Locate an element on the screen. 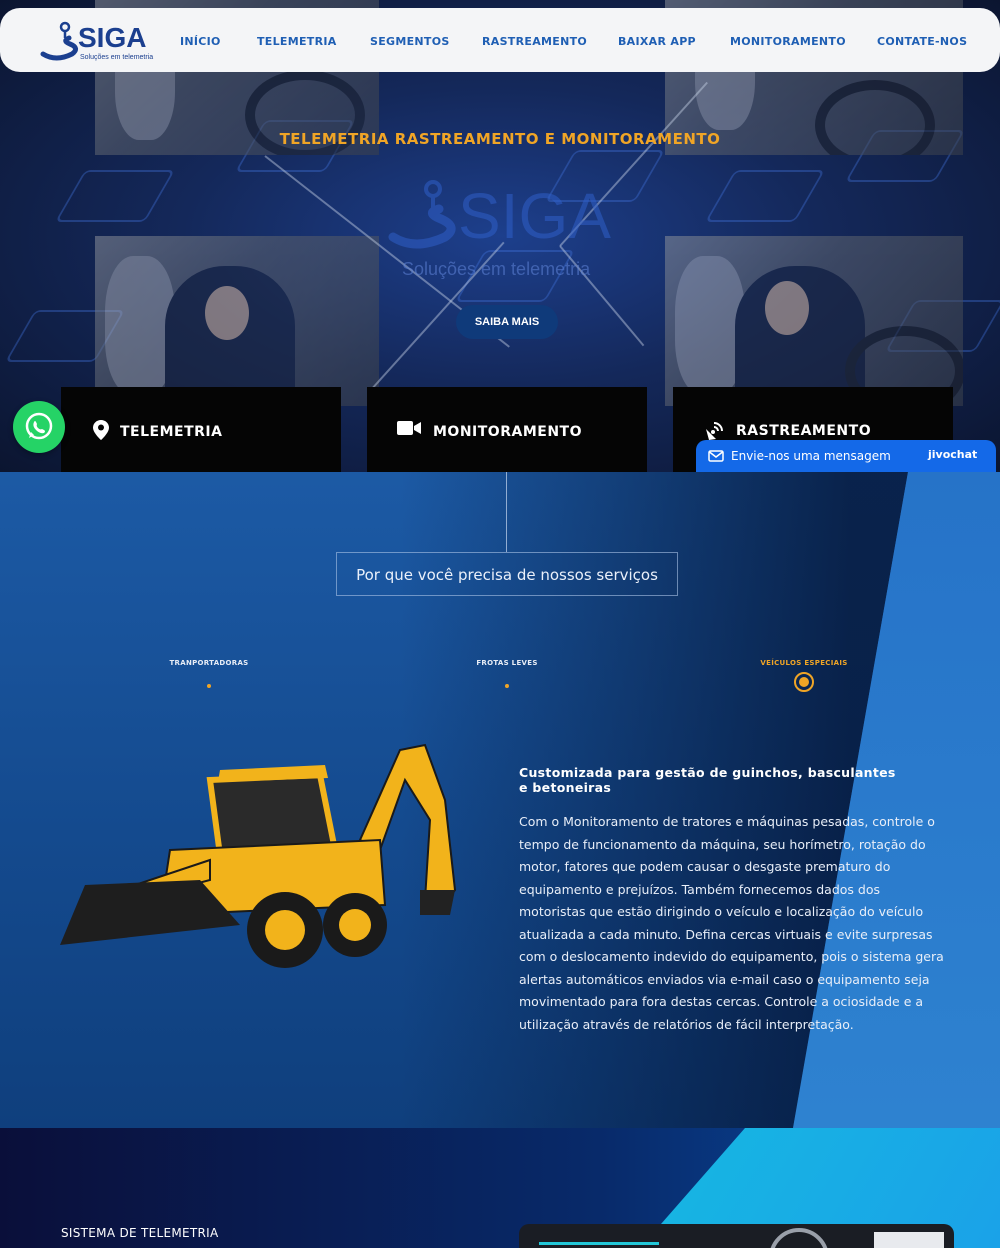 The width and height of the screenshot is (1000, 1248). nav-segmentos: SEGMENTOS is located at coordinates (410, 41).